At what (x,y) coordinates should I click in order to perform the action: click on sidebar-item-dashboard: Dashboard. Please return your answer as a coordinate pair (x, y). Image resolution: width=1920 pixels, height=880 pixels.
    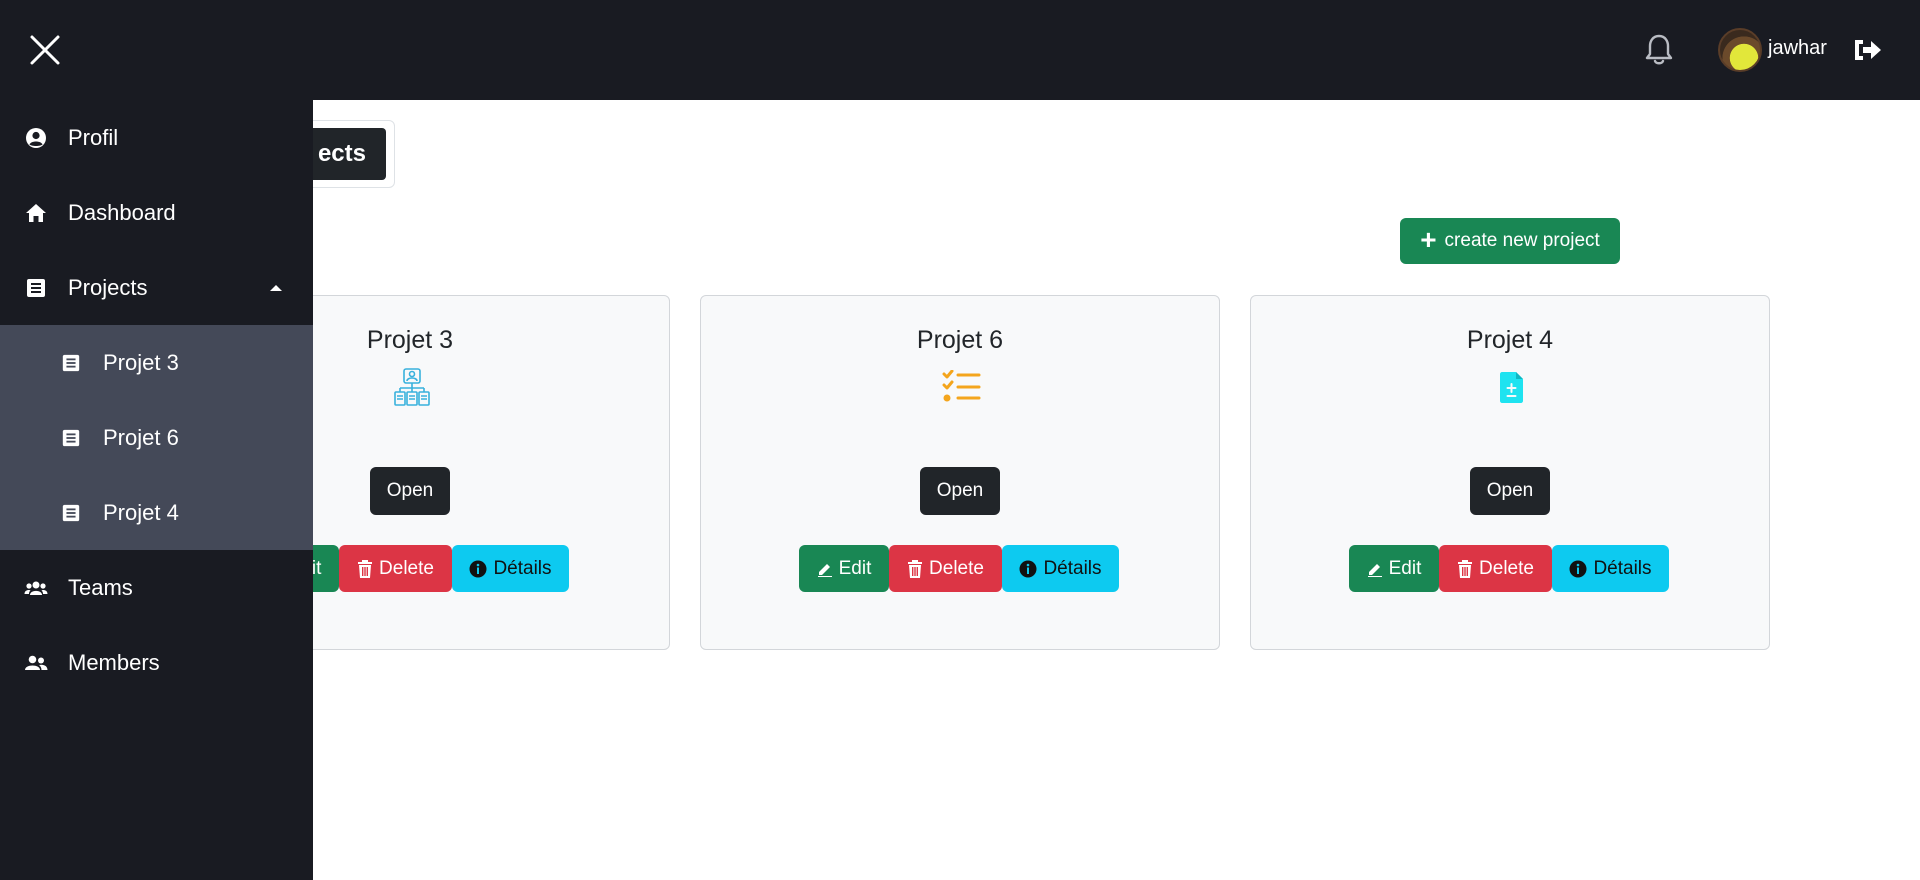
    Looking at the image, I should click on (156, 212).